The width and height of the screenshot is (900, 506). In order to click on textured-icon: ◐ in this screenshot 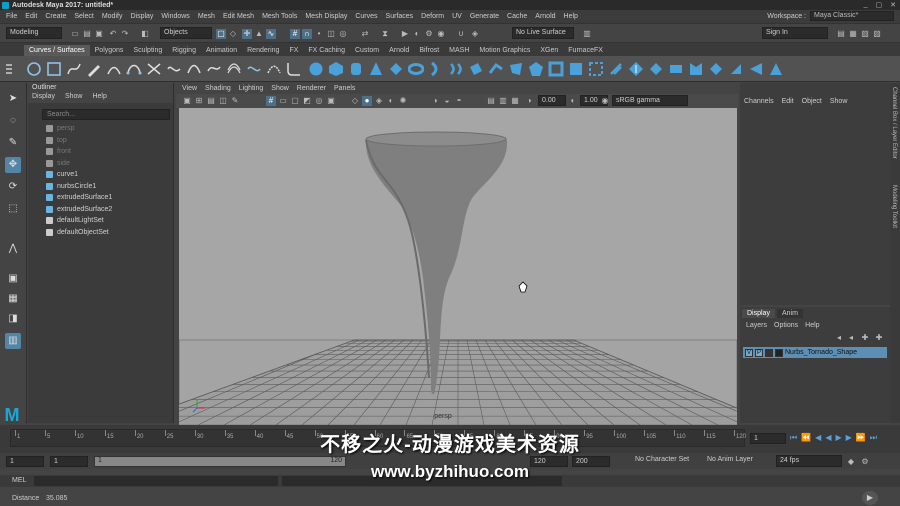, I will do `click(391, 101)`.